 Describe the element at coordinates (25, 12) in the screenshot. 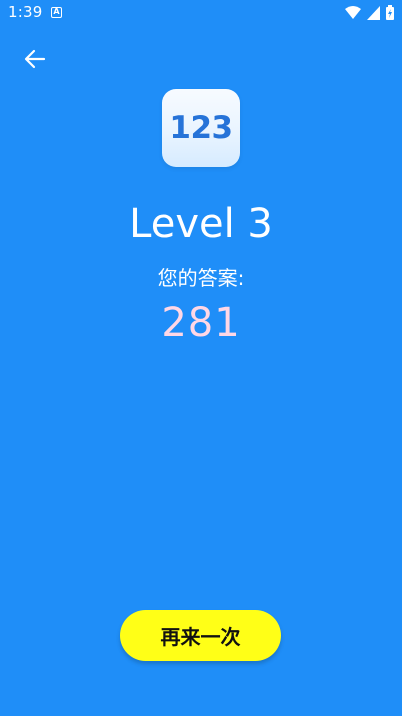

I see `status-time: 1:39` at that location.